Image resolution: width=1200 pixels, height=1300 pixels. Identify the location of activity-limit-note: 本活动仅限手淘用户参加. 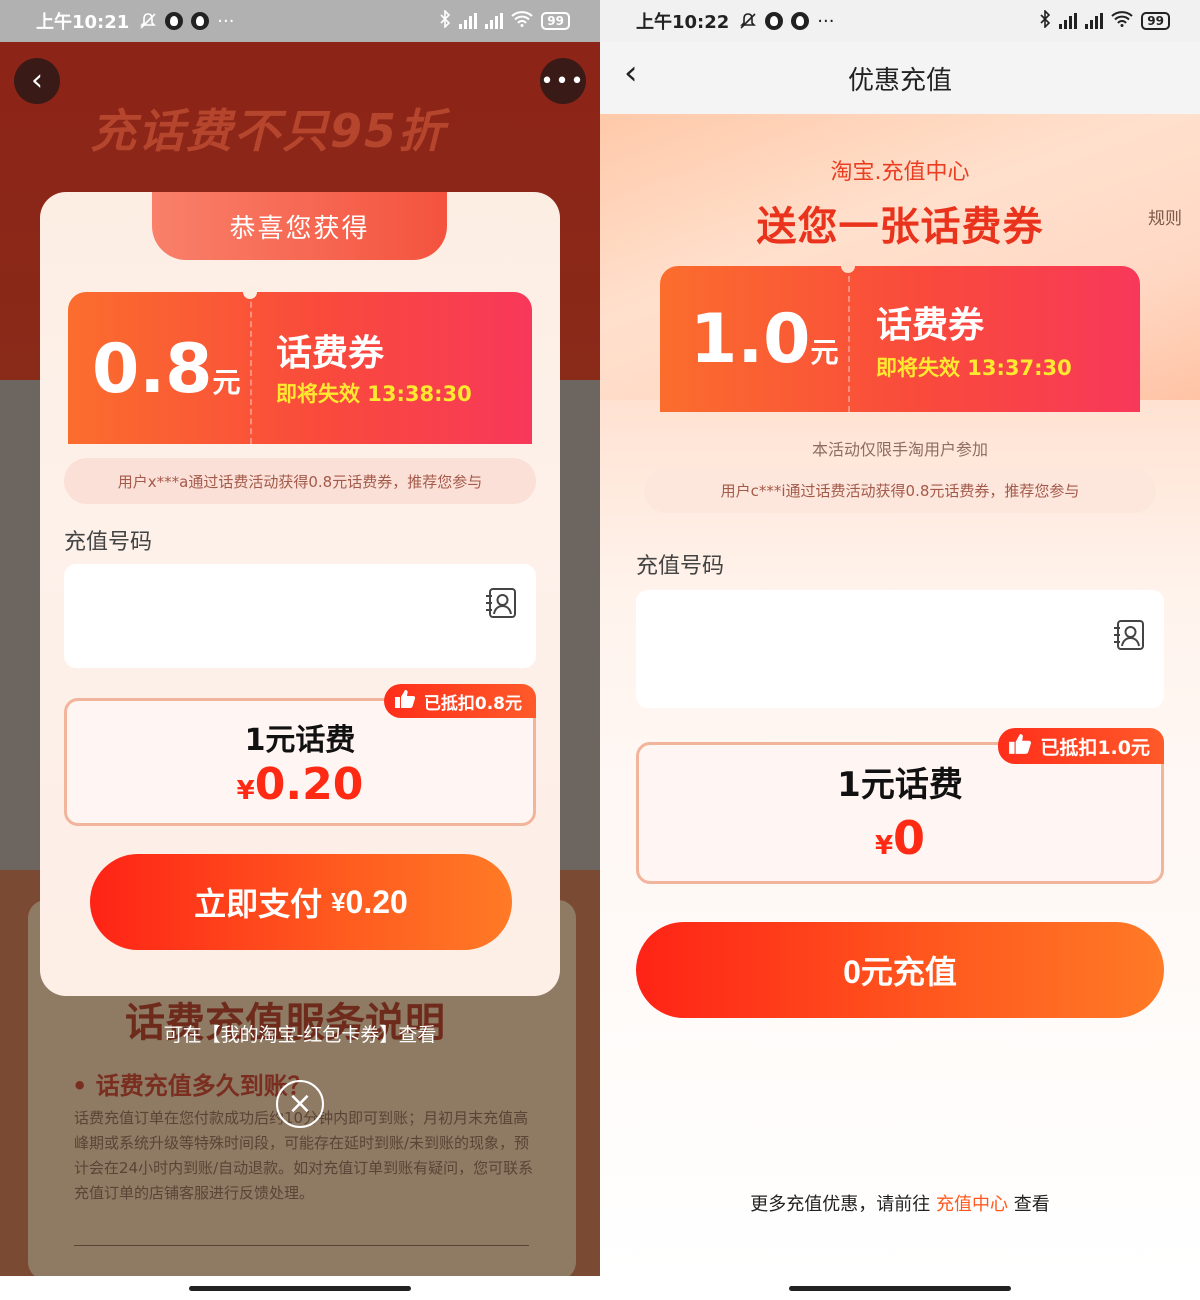
(899, 449).